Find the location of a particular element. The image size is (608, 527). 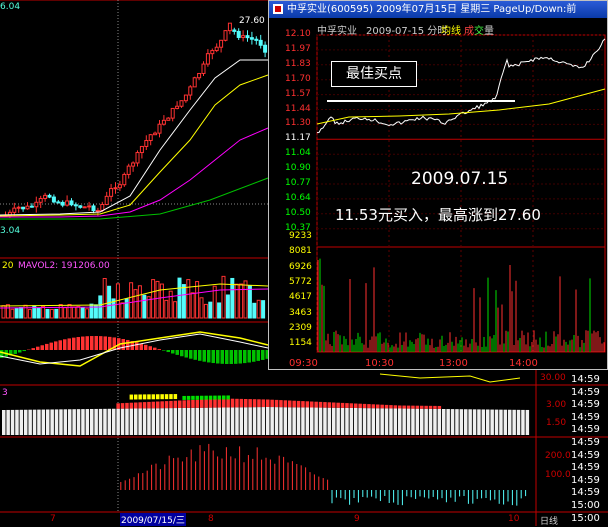

volume-tick: 2309 is located at coordinates (300, 328).